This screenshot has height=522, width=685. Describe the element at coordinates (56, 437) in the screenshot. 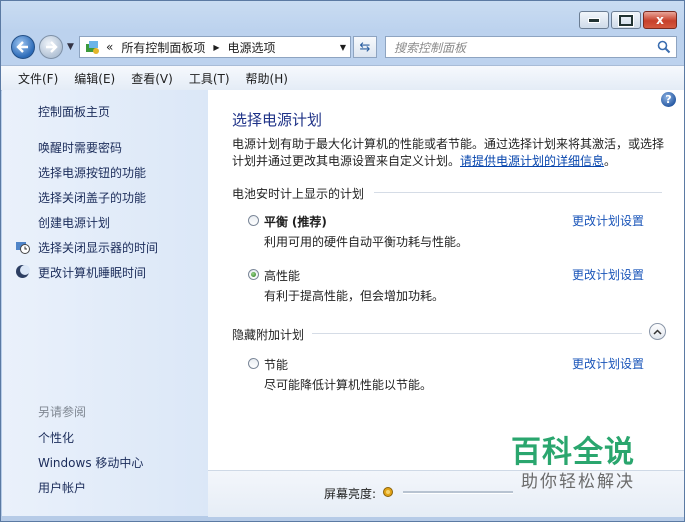

I see `see-also-personalization: 个性化` at that location.